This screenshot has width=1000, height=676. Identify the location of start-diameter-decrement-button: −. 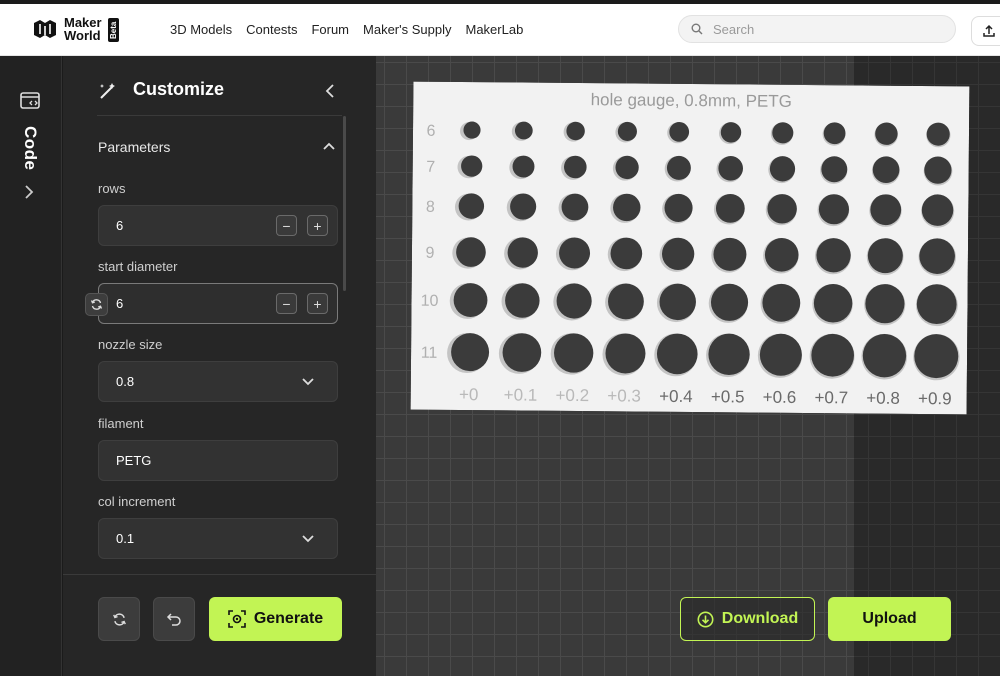
(286, 303).